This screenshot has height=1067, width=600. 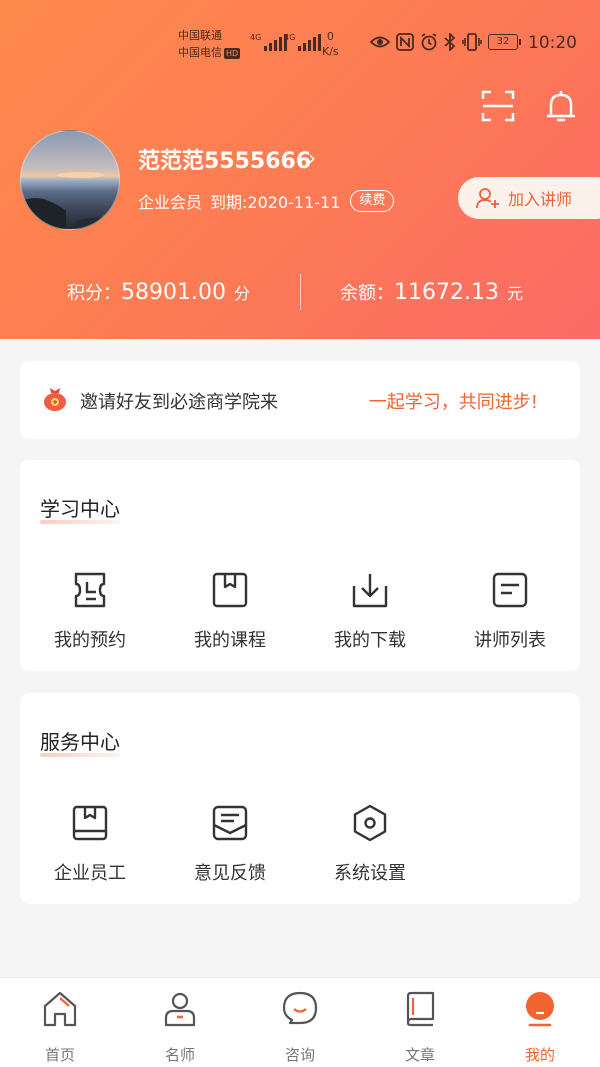 I want to click on carrier-1: 中国联通, so click(x=200, y=35).